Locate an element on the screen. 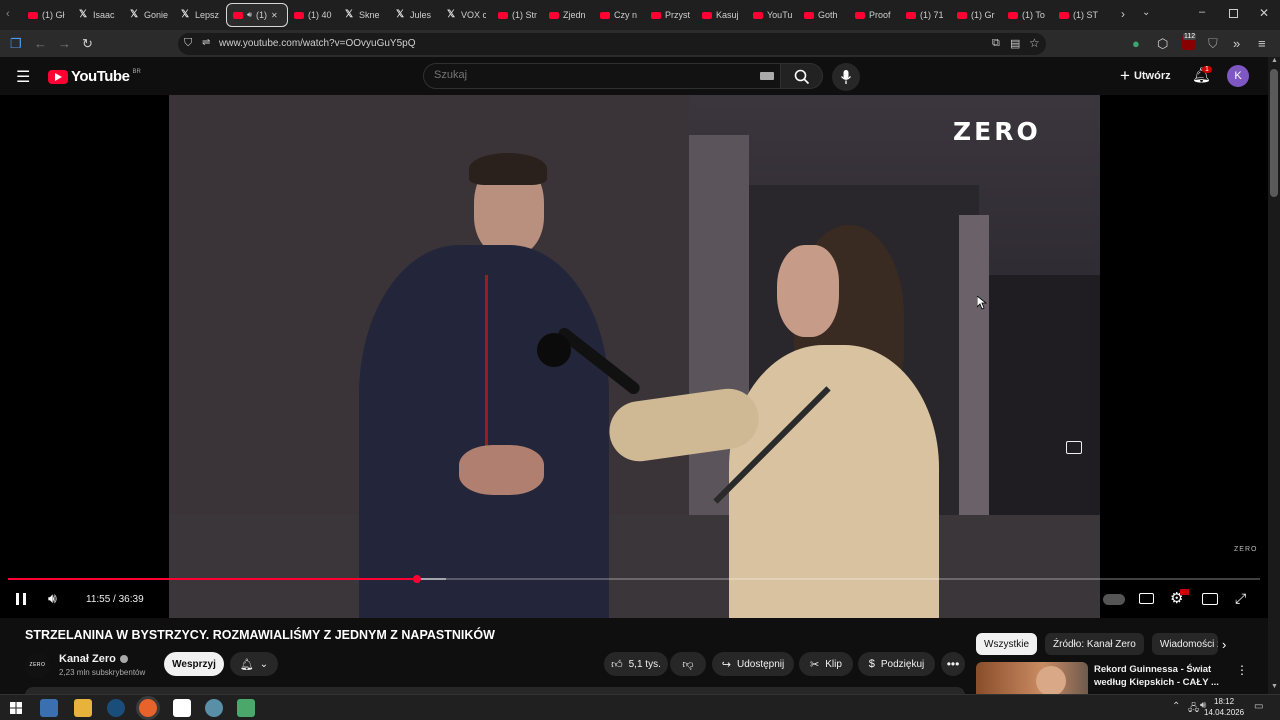  filter-chip: Wiadomości z is located at coordinates (1184, 644).